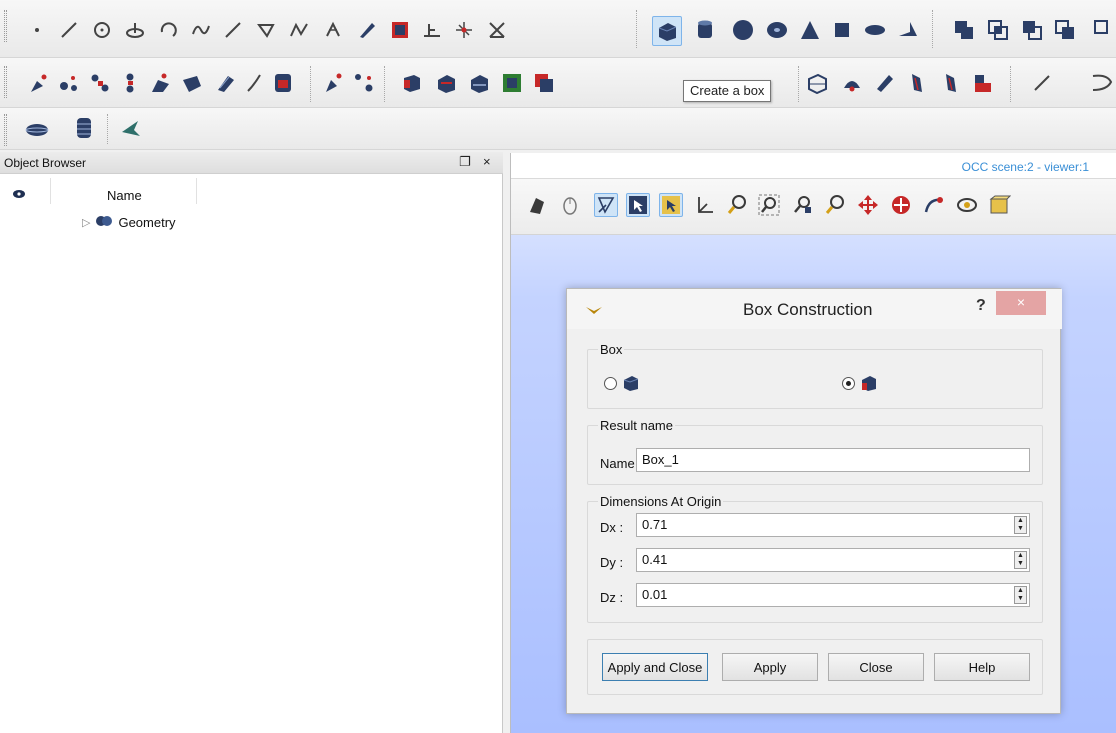 The width and height of the screenshot is (1116, 733). What do you see at coordinates (833, 460) in the screenshot?
I see `result-name-input: Box_1` at bounding box center [833, 460].